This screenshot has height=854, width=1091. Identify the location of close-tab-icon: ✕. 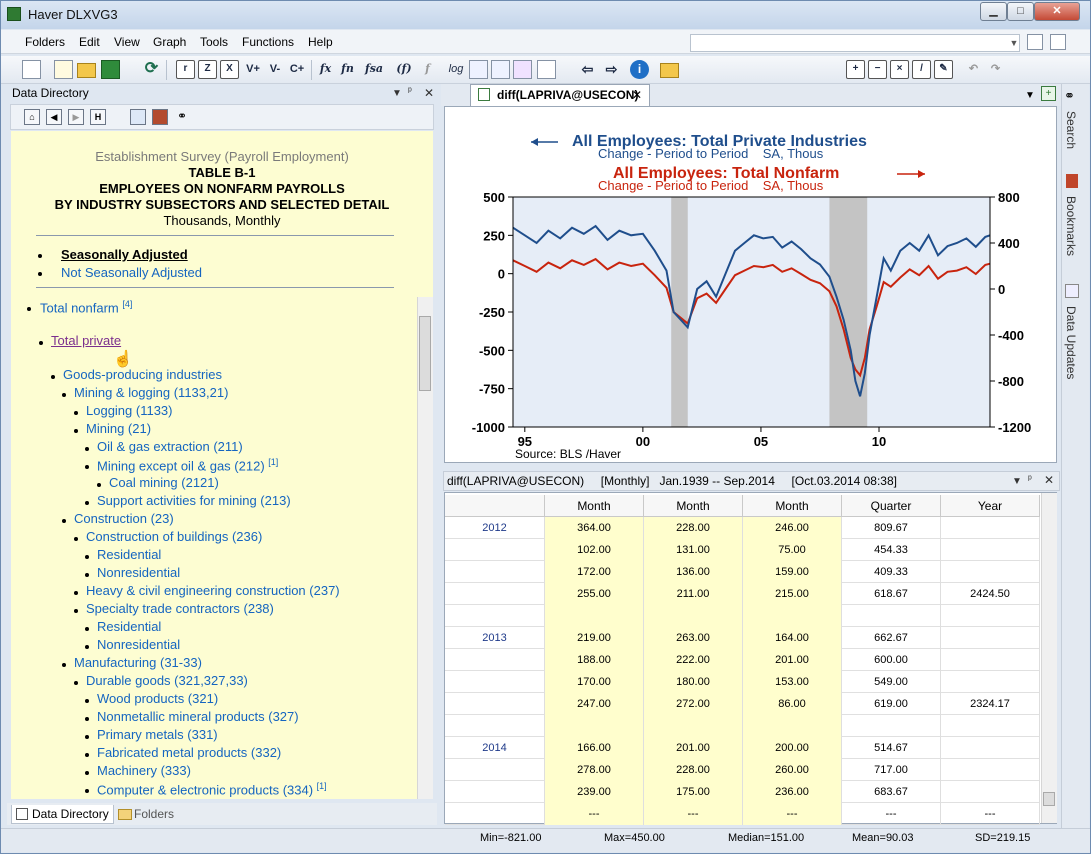
(637, 95).